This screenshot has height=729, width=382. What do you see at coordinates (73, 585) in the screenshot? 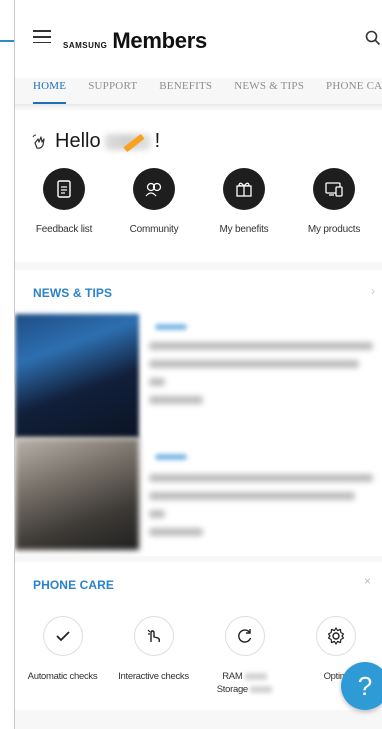
I see `phone-care-section-title: PHONE CARE` at bounding box center [73, 585].